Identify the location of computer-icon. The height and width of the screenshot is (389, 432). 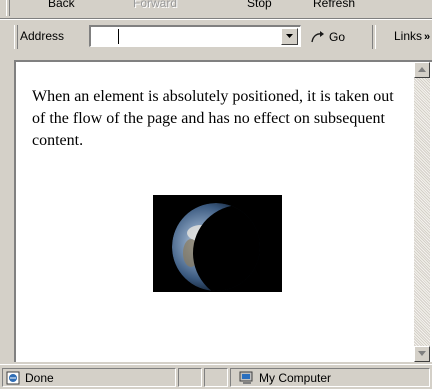
(246, 377).